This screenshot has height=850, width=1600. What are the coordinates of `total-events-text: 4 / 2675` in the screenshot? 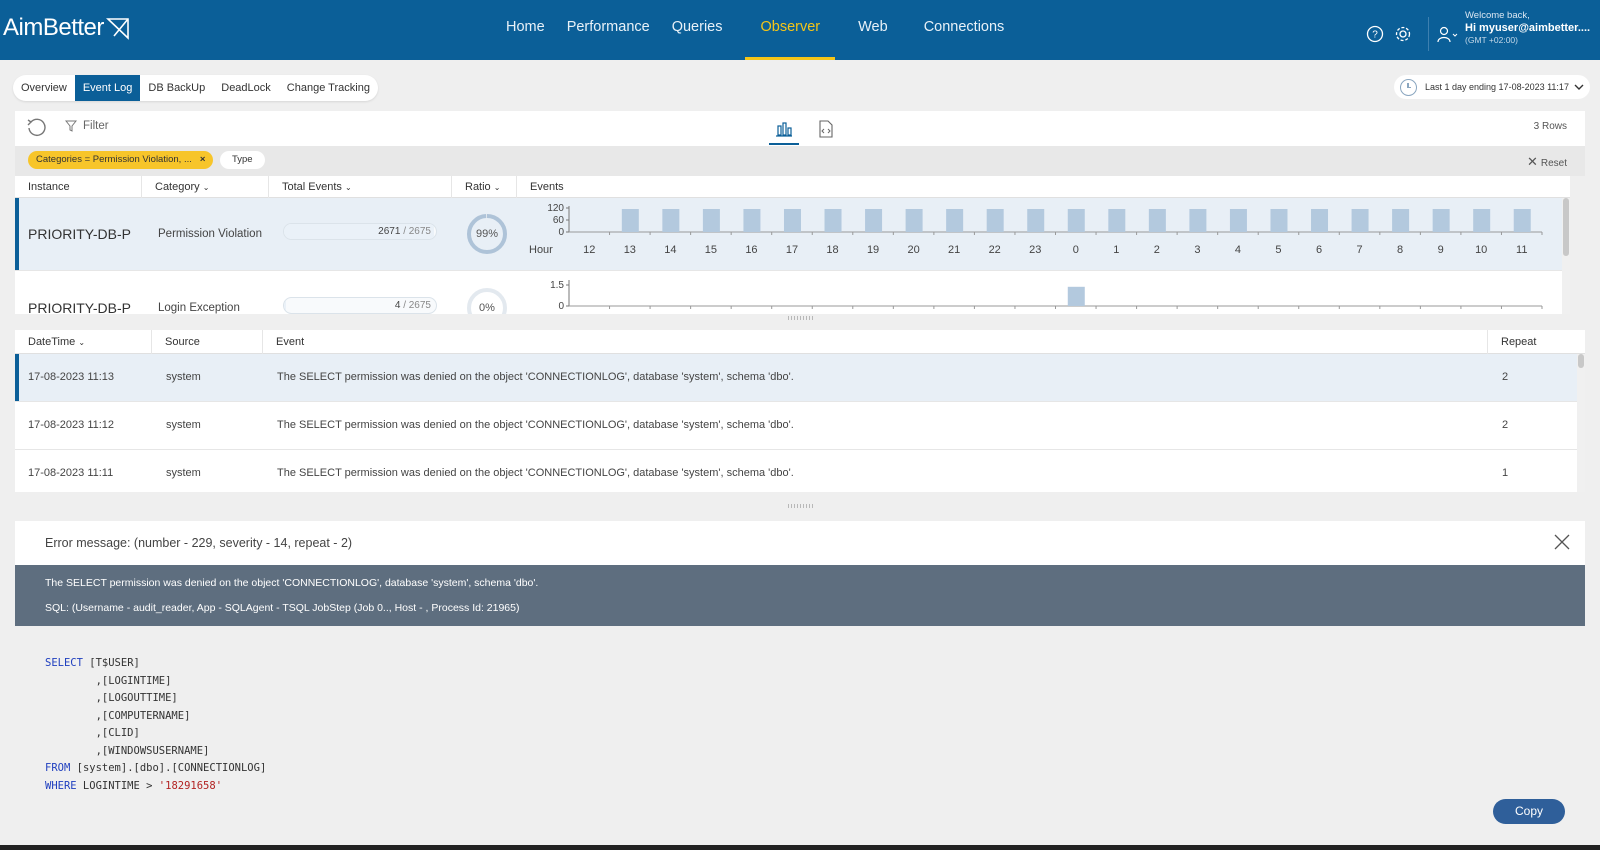 It's located at (413, 305).